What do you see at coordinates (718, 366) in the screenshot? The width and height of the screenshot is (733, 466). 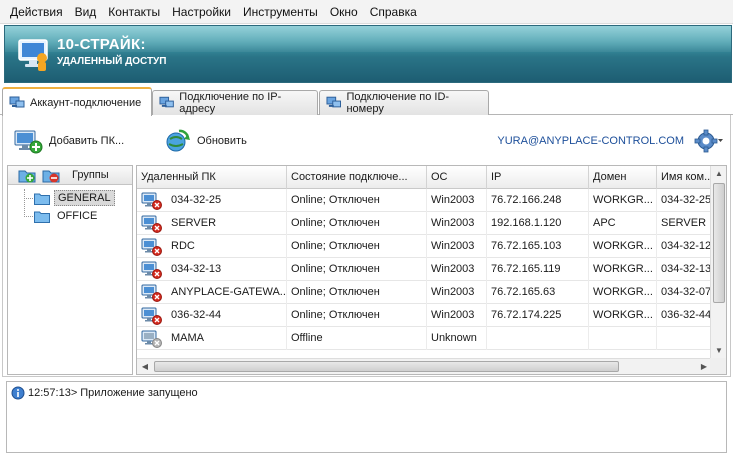 I see `scroll-corner` at bounding box center [718, 366].